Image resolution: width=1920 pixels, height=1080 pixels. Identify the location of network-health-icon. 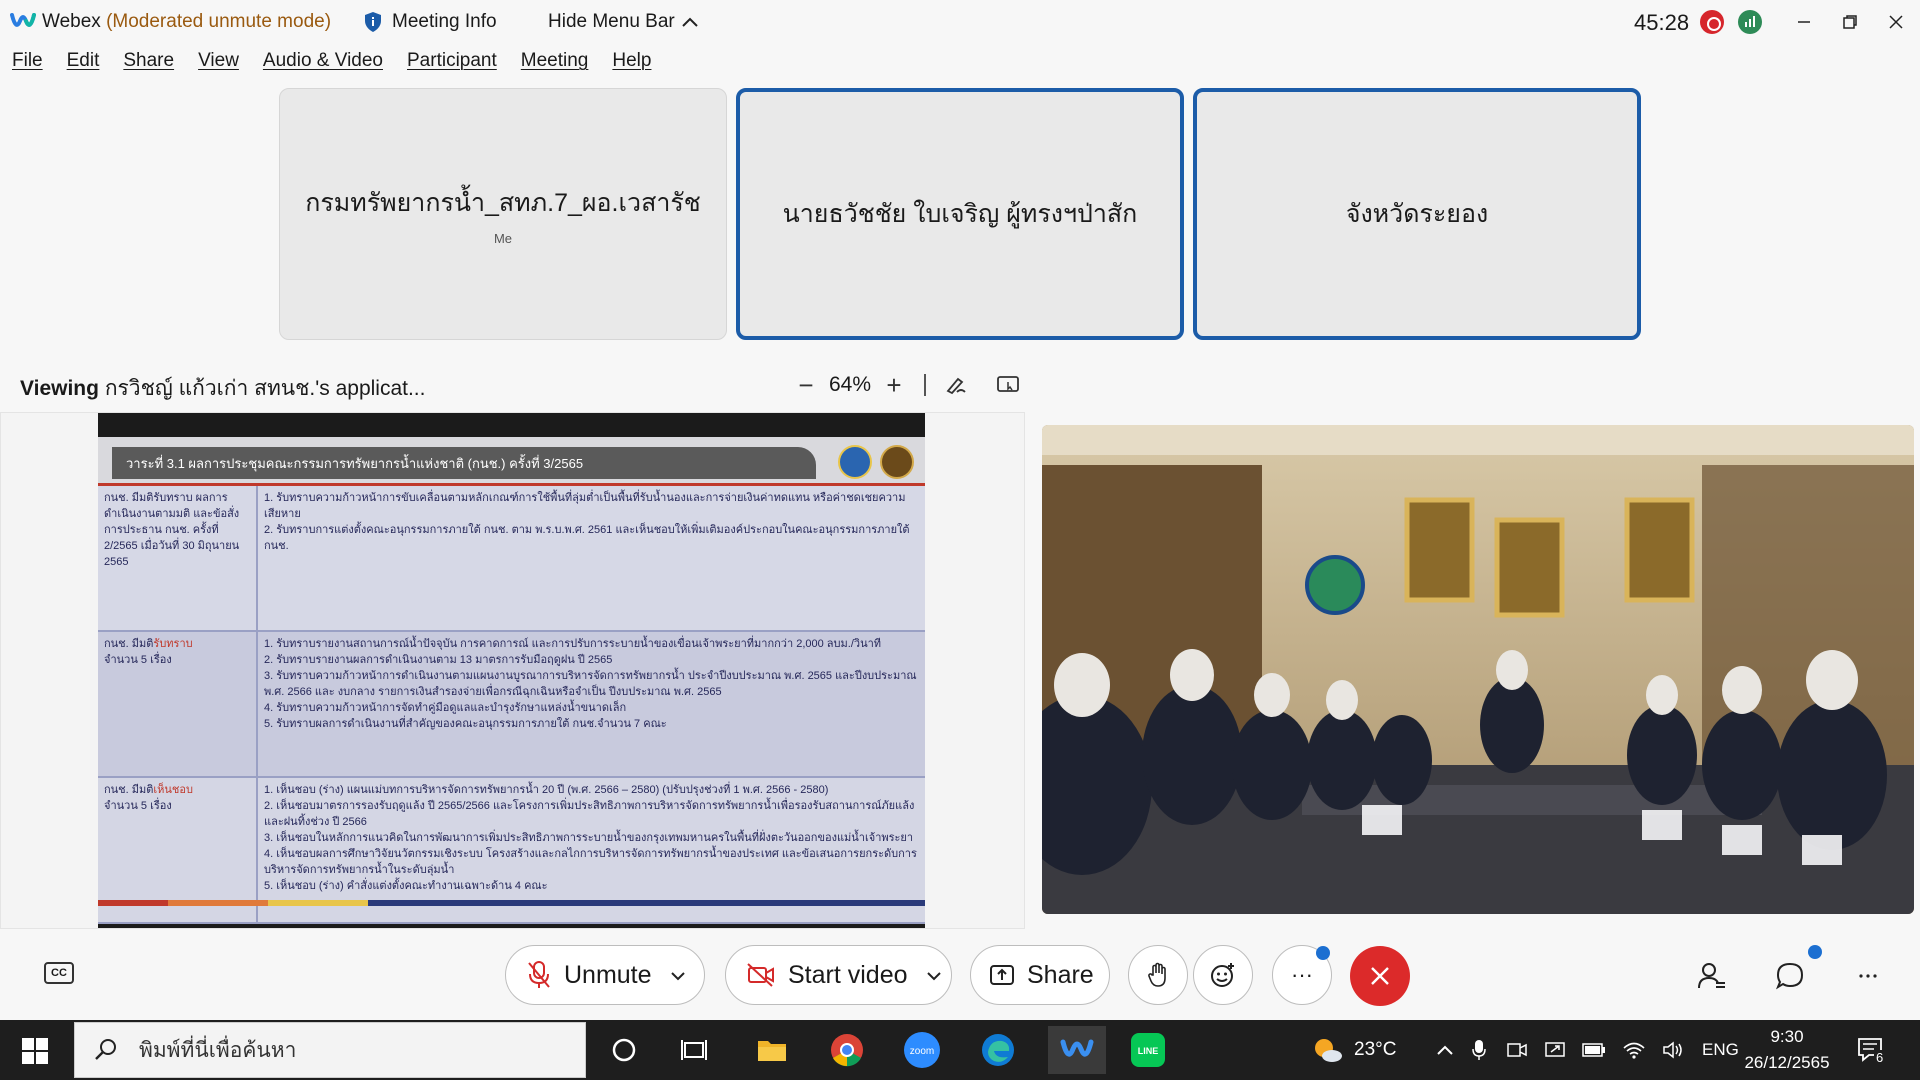
(1750, 22).